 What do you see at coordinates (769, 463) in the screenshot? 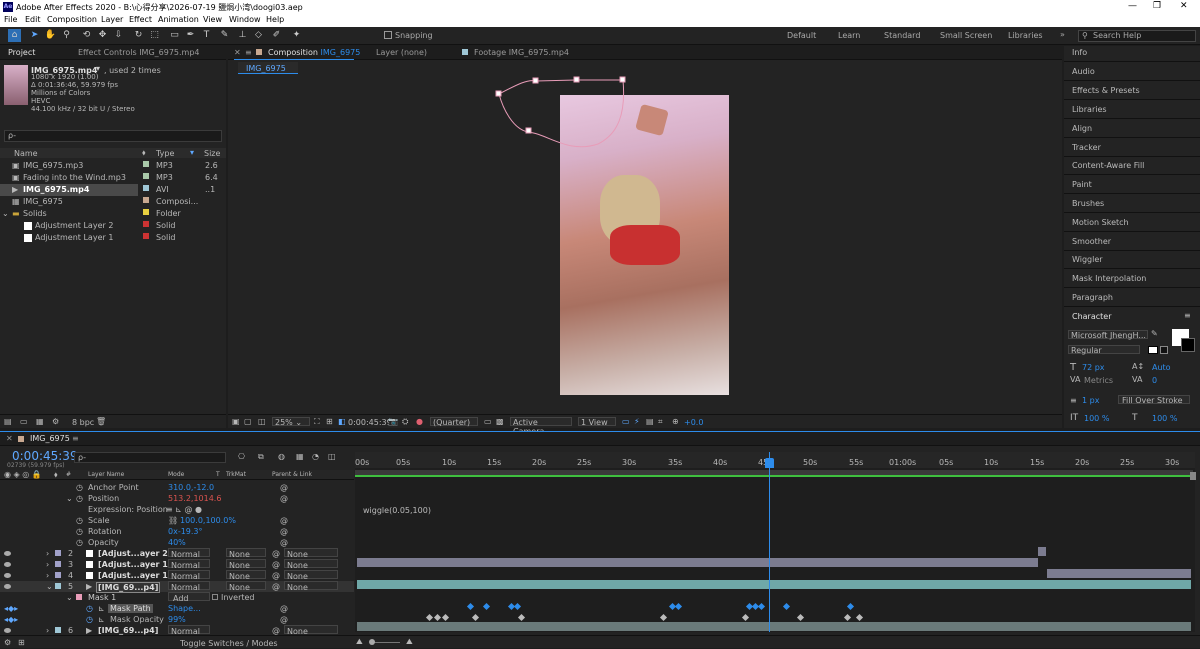
I see `playhead-handle` at bounding box center [769, 463].